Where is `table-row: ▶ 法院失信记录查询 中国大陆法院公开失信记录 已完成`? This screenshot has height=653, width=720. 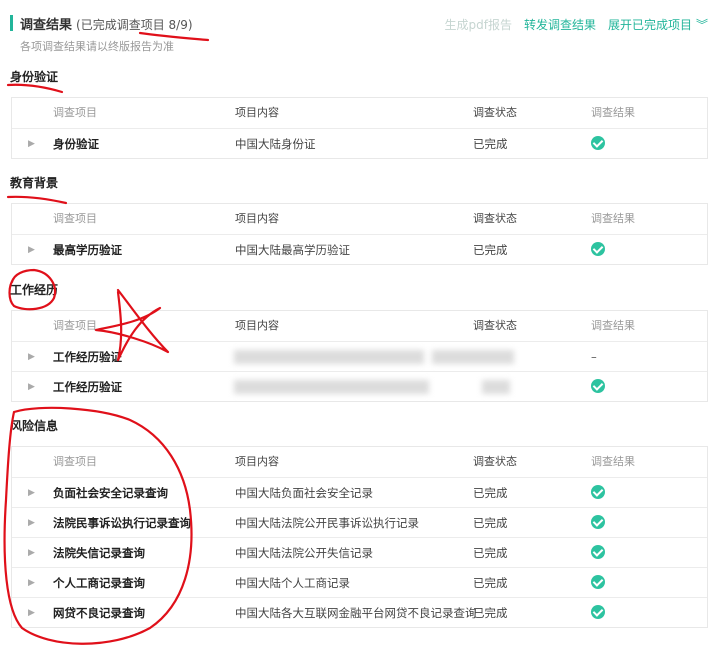 table-row: ▶ 法院失信记录查询 中国大陆法院公开失信记录 已完成 is located at coordinates (359, 552).